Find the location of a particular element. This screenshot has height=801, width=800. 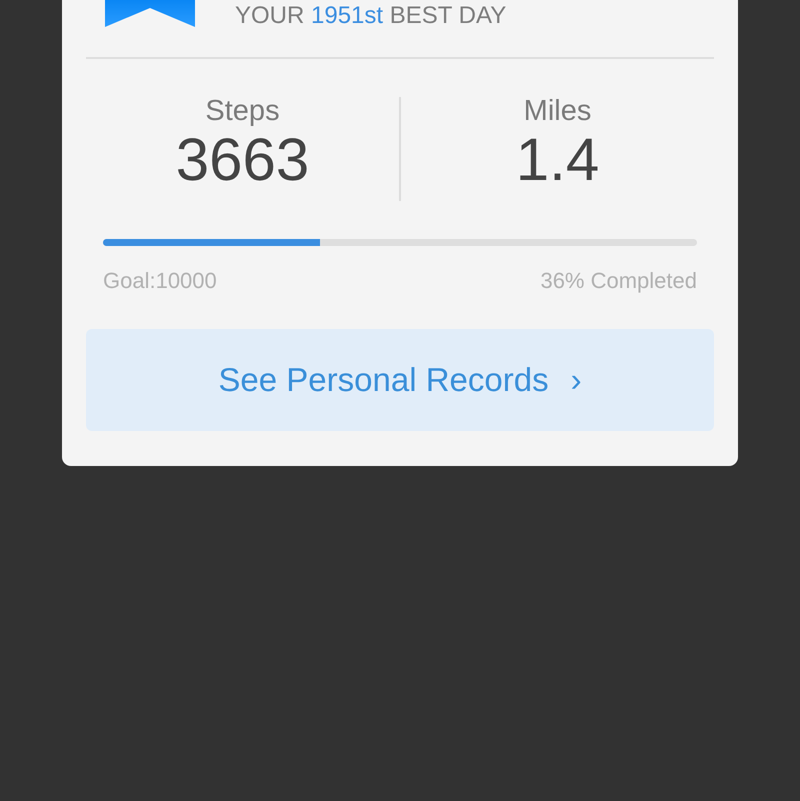

best-day-headline: YOUR 1951st BEST DAY is located at coordinates (370, 16).